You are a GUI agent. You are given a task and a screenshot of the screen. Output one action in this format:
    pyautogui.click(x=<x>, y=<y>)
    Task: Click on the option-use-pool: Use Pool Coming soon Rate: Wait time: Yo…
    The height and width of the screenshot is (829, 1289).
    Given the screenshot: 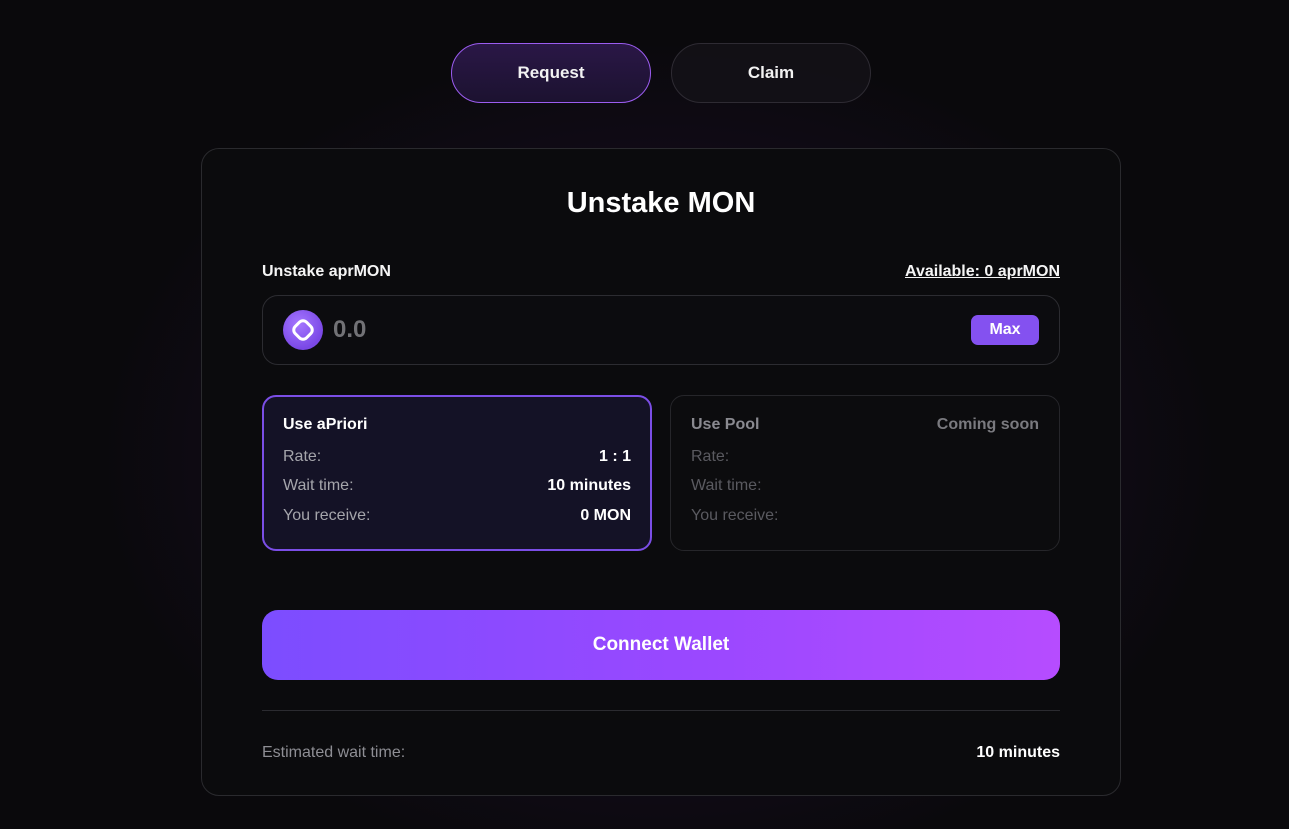 What is the action you would take?
    pyautogui.click(x=865, y=473)
    